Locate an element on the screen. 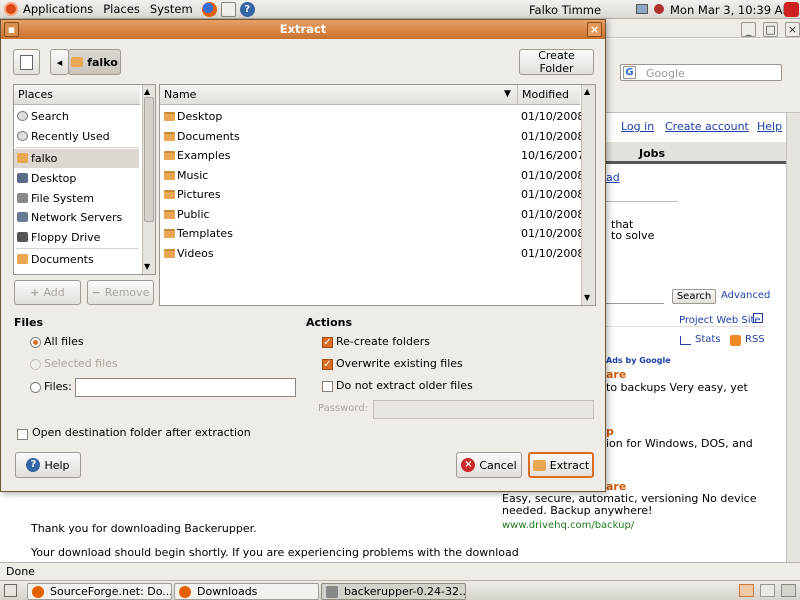  menu-places: Places is located at coordinates (121, 9).